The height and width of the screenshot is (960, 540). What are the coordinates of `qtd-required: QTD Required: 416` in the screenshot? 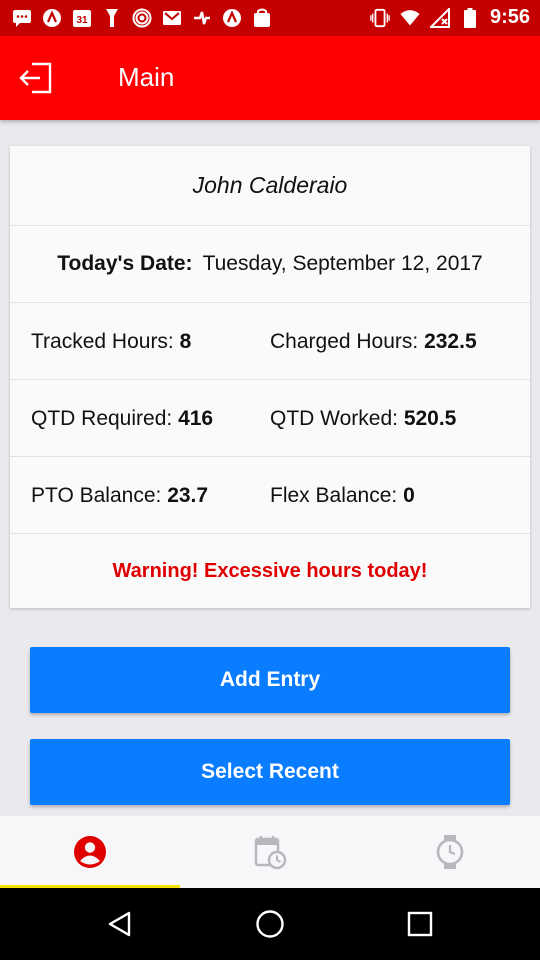 It's located at (122, 419).